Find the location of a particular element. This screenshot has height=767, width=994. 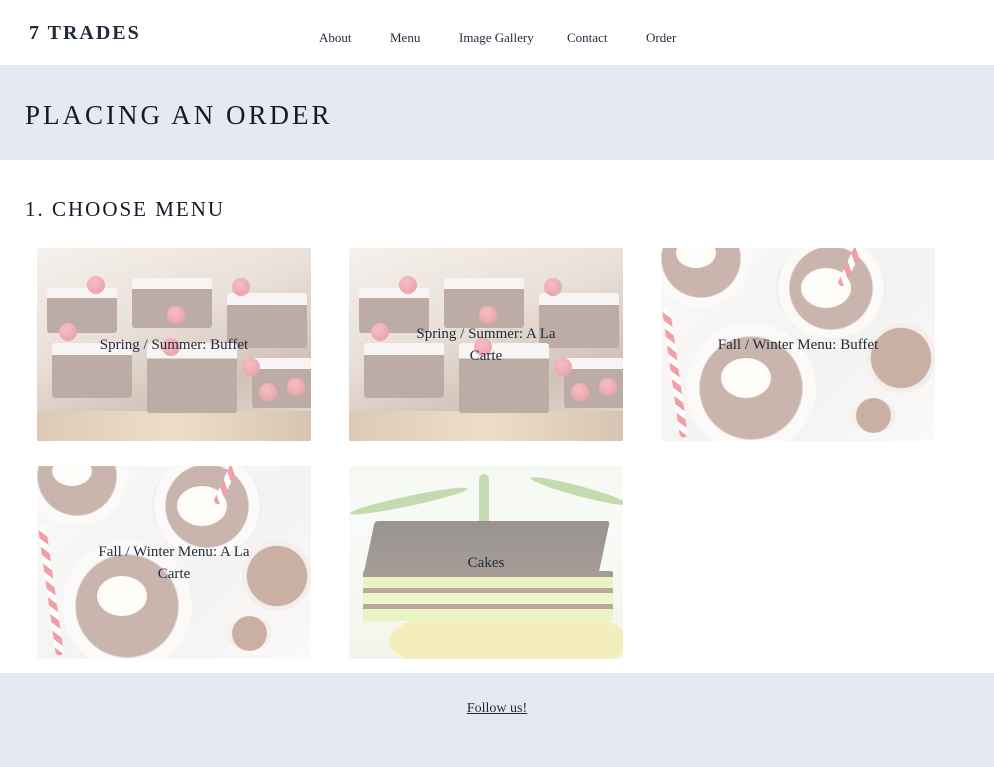

menu-card-spring-summer-a-la-carte: Spring / Summer: A La Carte is located at coordinates (486, 344).